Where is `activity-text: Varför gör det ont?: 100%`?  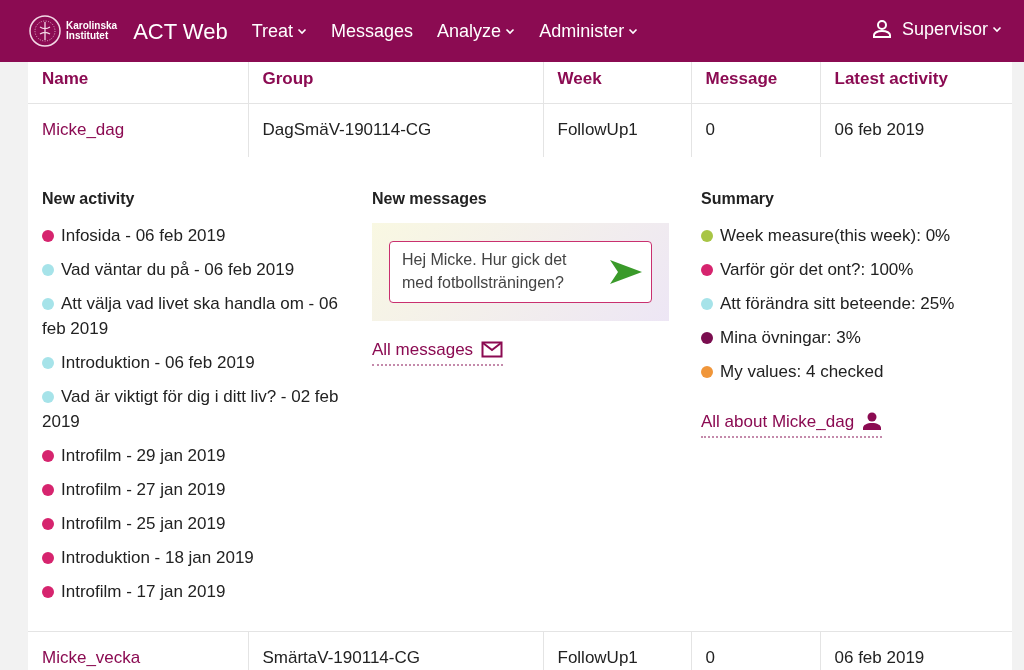 activity-text: Varför gör det ont?: 100% is located at coordinates (817, 269).